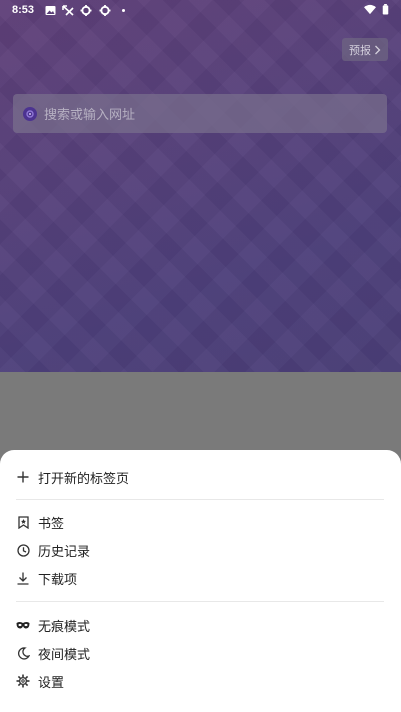 This screenshot has width=401, height=712. I want to click on menu-item-bookmarks: 书签, so click(200, 522).